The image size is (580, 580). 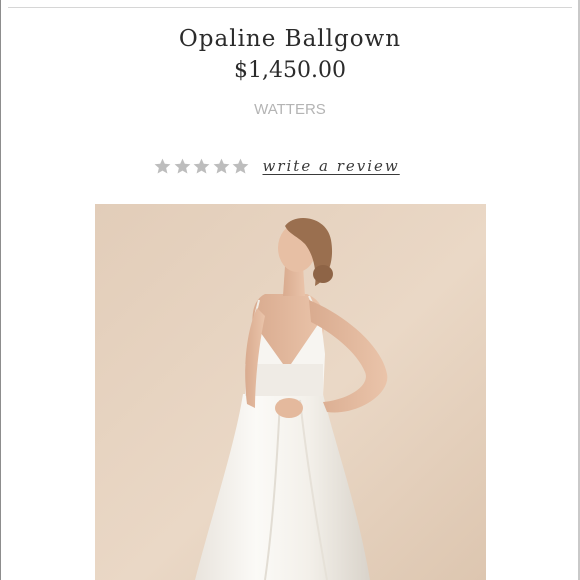 I want to click on rating-row: write a review, so click(x=276, y=166).